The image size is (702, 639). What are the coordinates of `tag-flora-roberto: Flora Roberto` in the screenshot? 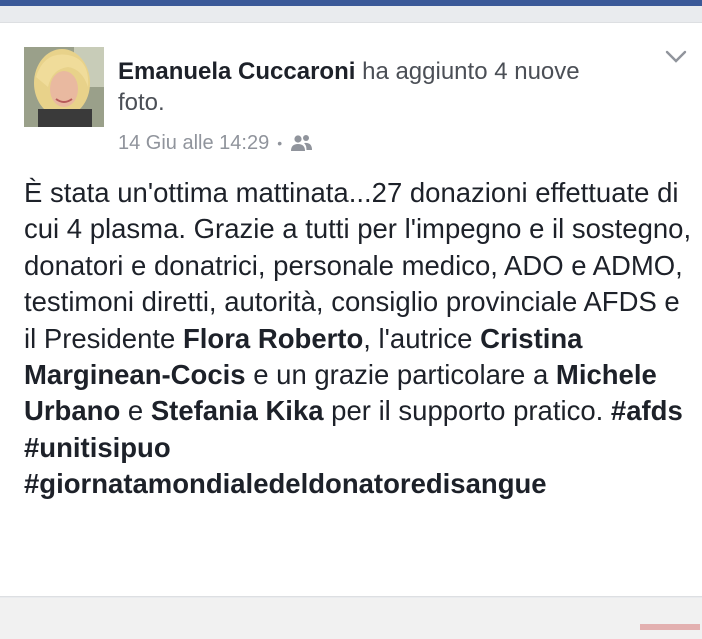 It's located at (273, 338).